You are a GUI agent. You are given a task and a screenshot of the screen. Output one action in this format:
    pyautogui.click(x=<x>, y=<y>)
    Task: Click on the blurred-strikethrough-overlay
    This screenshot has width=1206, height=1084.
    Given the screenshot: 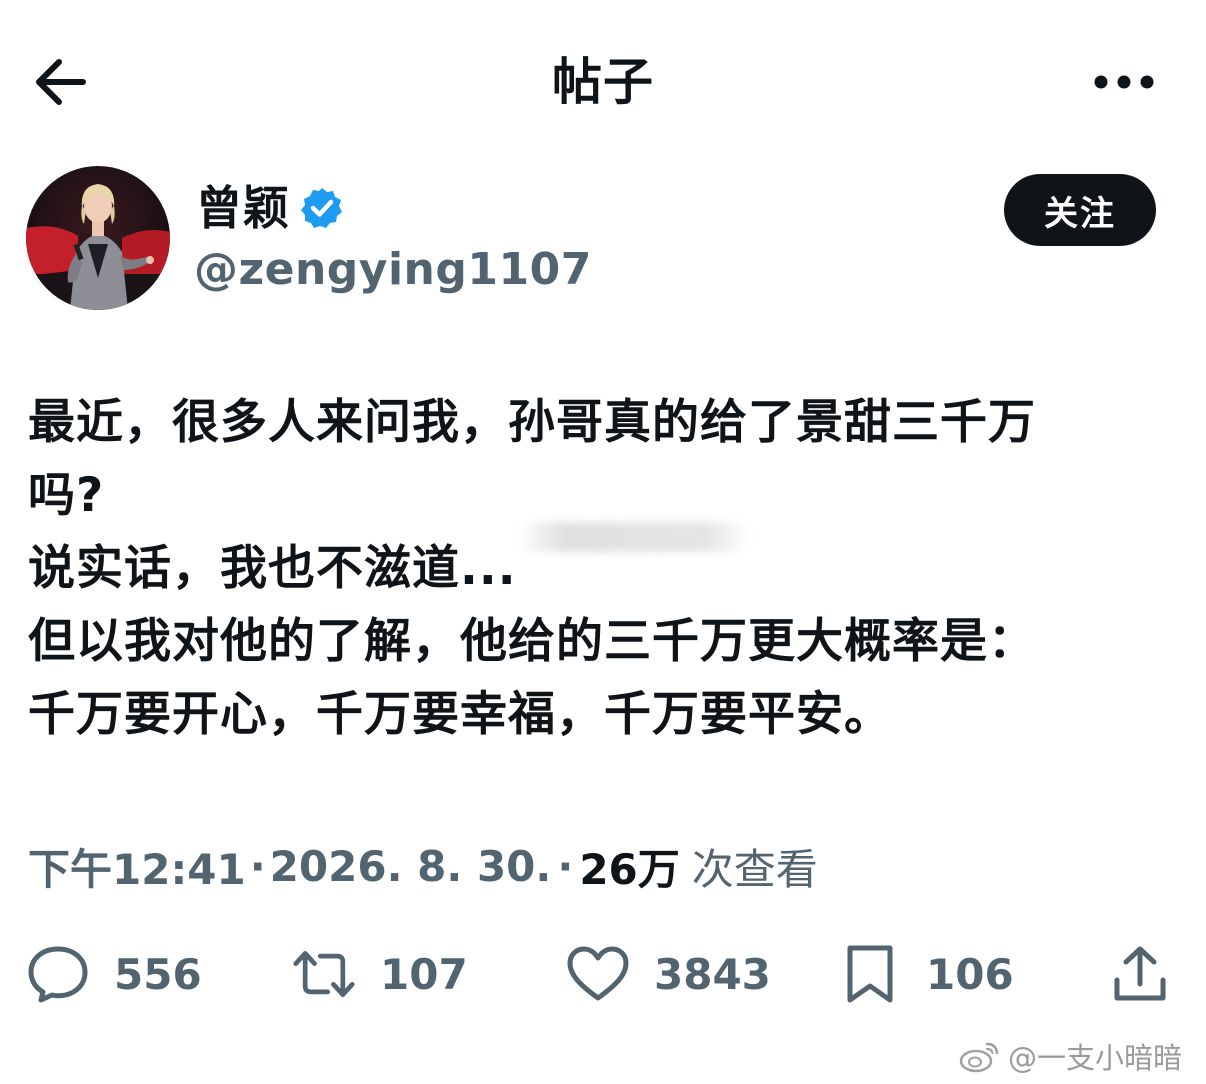 What is the action you would take?
    pyautogui.click(x=634, y=537)
    